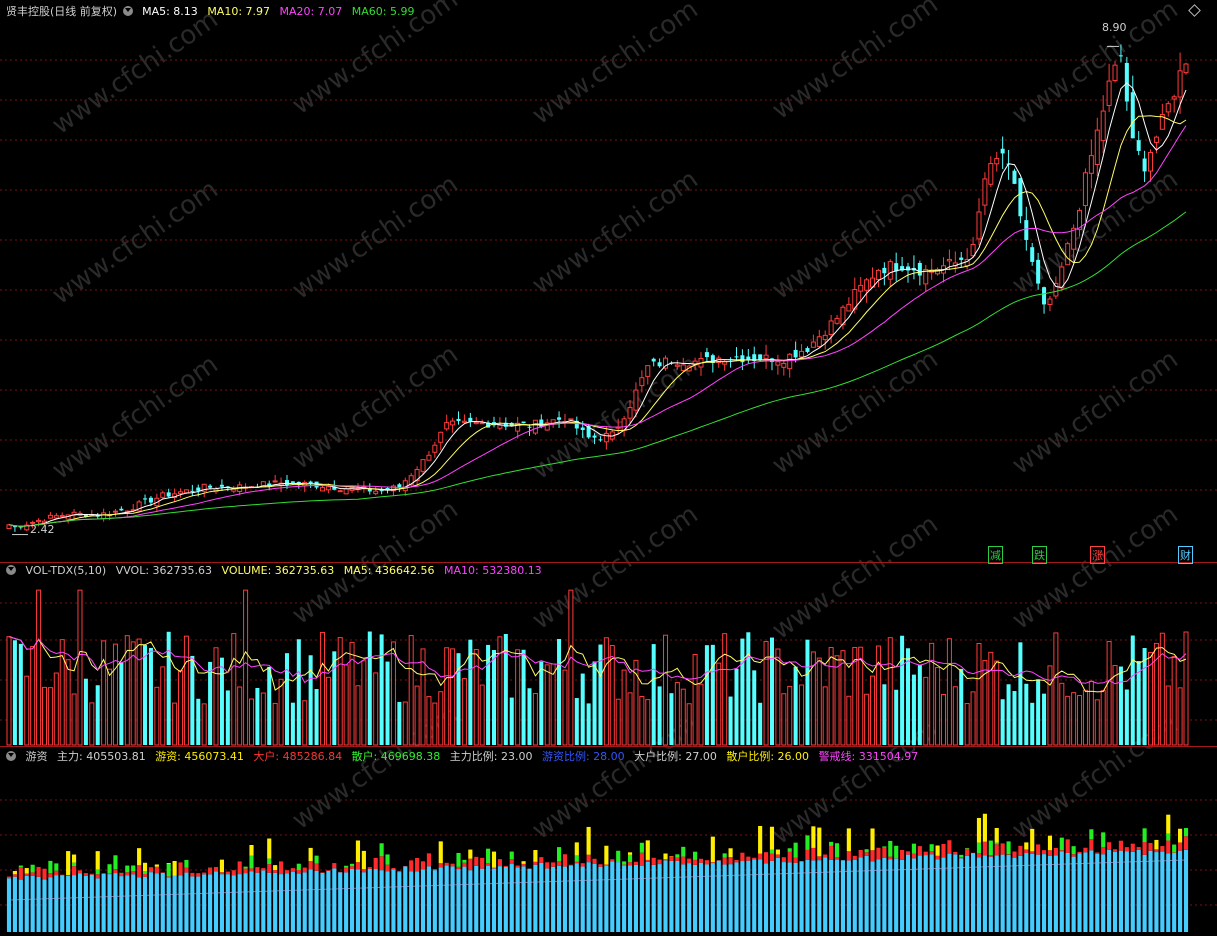 This screenshot has height=936, width=1217. I want to click on capital-panel-title: 游资, so click(36, 756).